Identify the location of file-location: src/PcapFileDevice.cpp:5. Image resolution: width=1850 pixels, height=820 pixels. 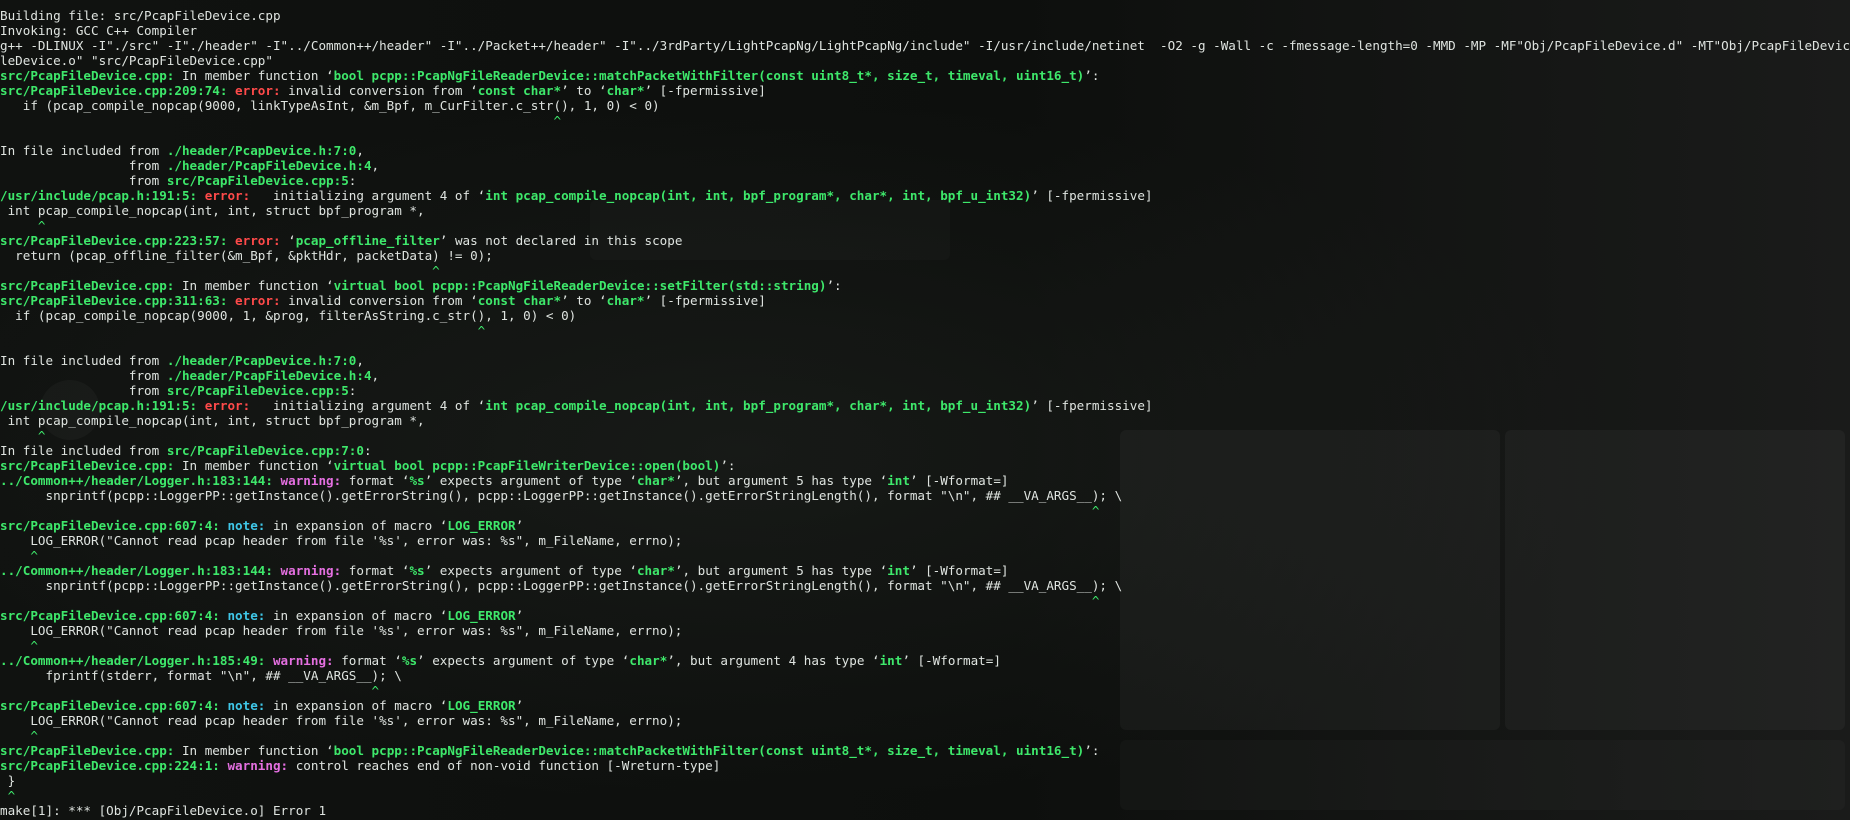
(257, 390).